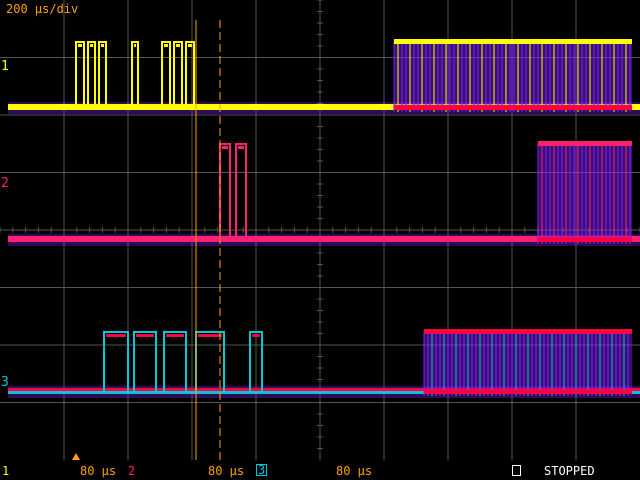 Image resolution: width=640 pixels, height=480 pixels. What do you see at coordinates (513, 41) in the screenshot?
I see `ch1-burst-top` at bounding box center [513, 41].